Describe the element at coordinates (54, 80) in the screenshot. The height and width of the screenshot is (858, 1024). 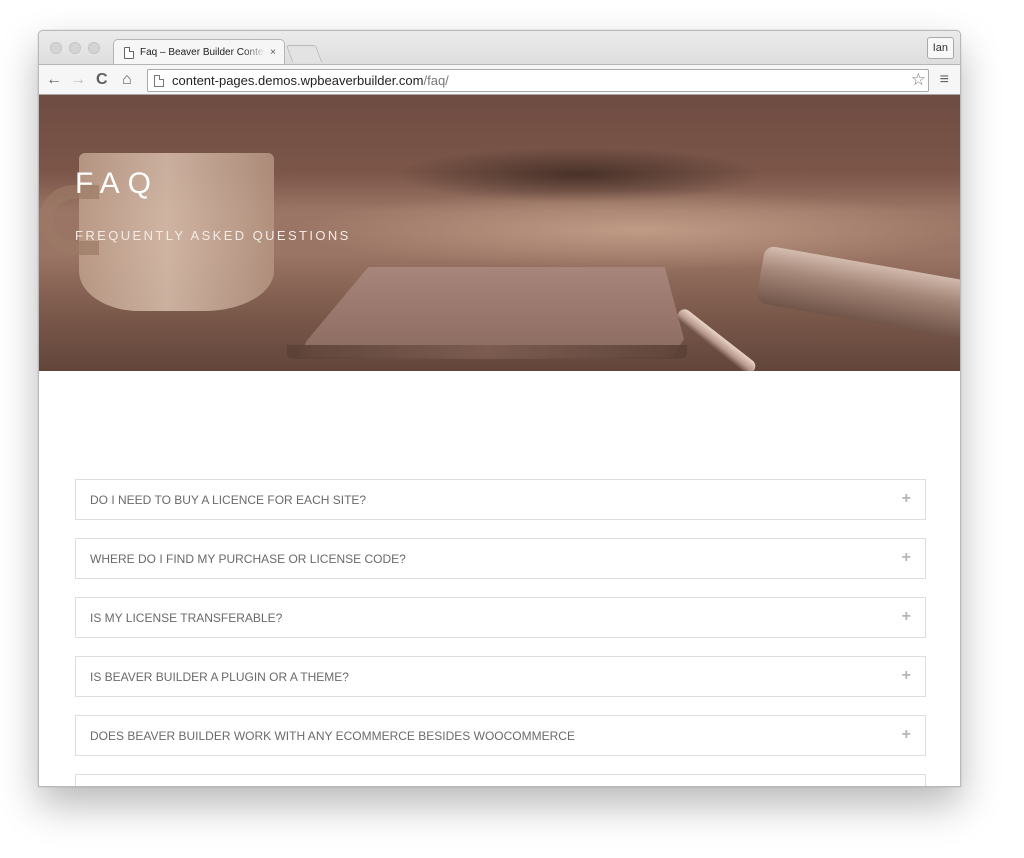
I see `back-arrow-icon: ←` at that location.